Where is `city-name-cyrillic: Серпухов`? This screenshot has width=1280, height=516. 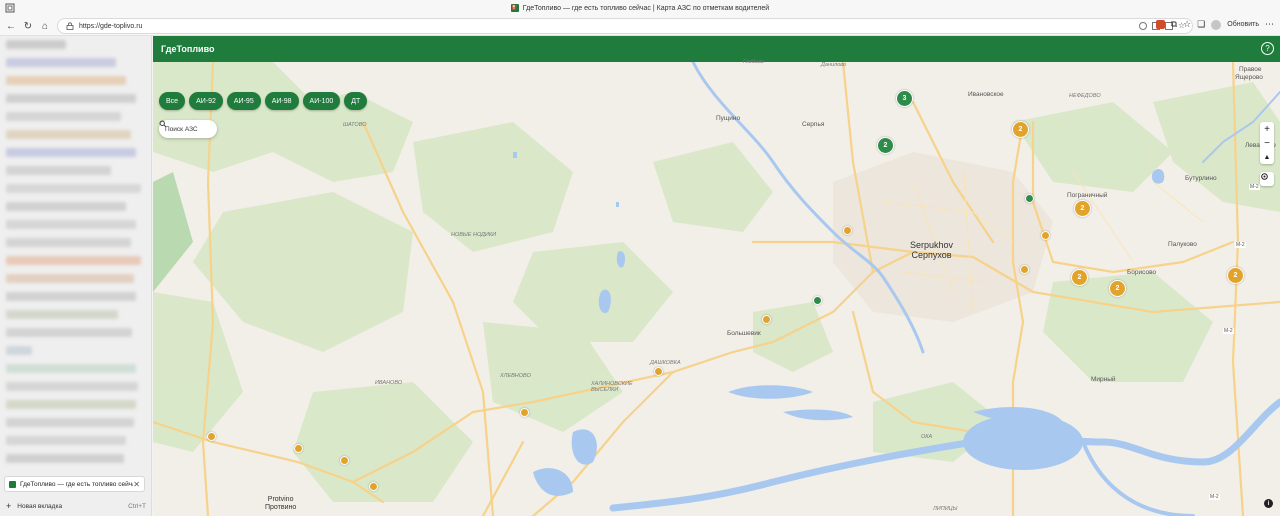
city-name-cyrillic: Серпухов is located at coordinates (931, 255).